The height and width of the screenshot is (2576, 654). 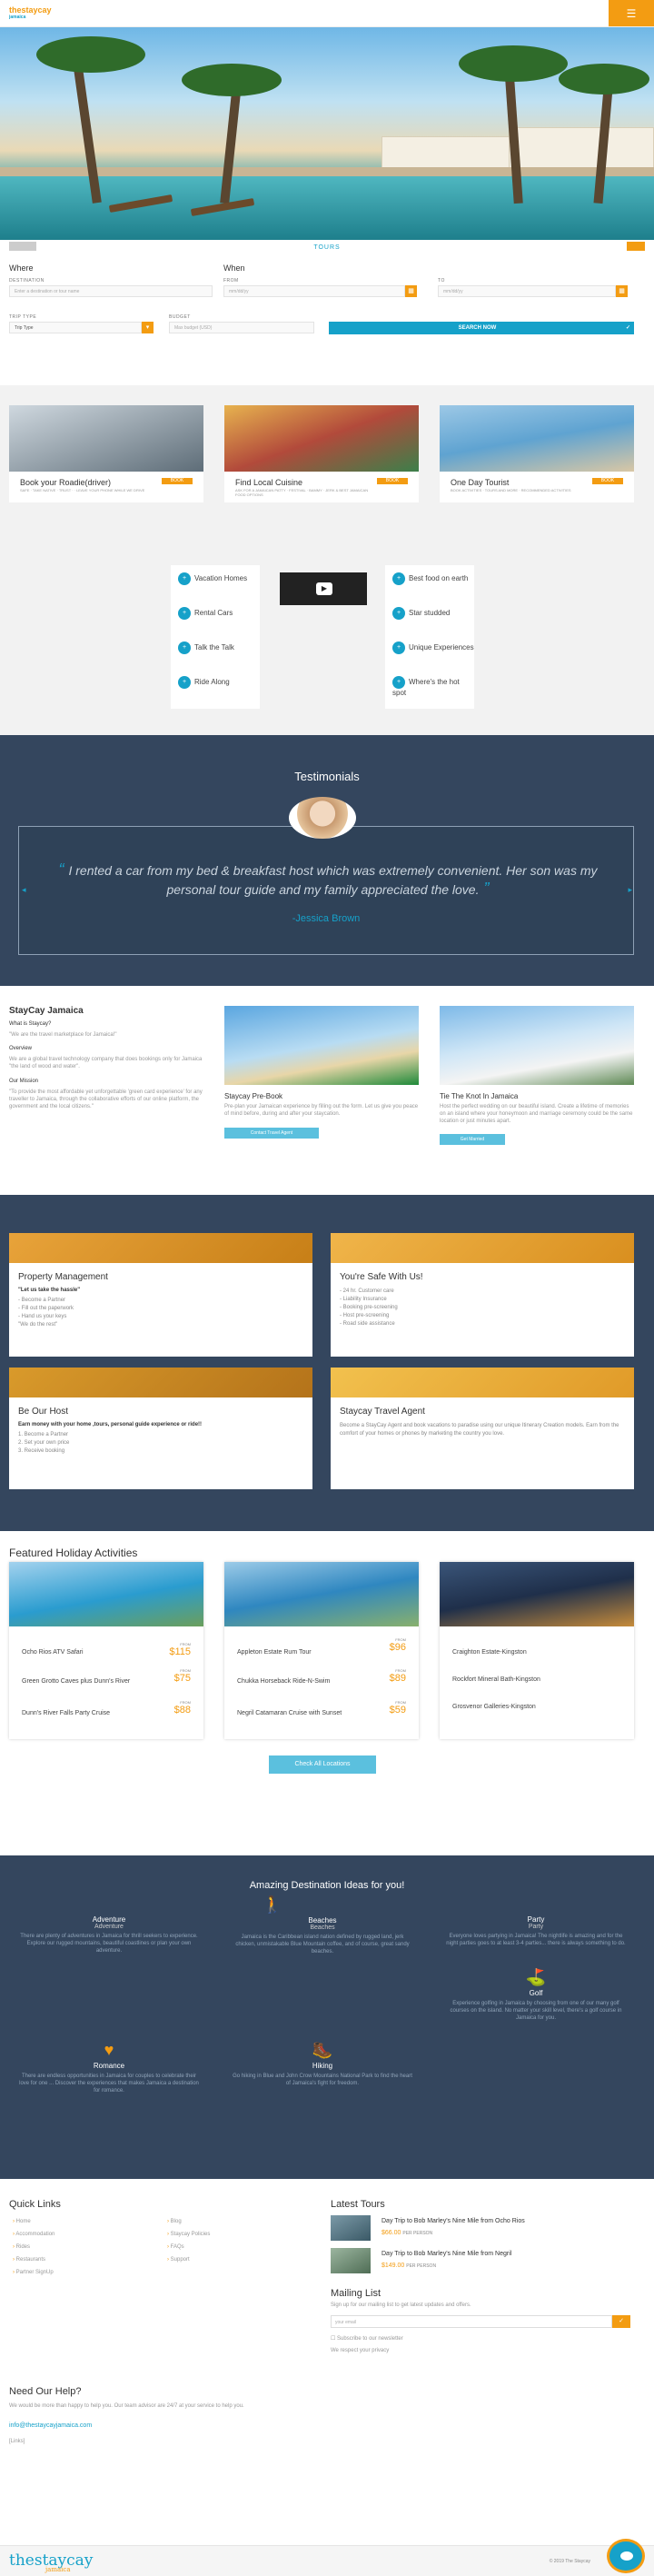 What do you see at coordinates (253, 1096) in the screenshot?
I see `prebook-title: Staycay Pre-Book` at bounding box center [253, 1096].